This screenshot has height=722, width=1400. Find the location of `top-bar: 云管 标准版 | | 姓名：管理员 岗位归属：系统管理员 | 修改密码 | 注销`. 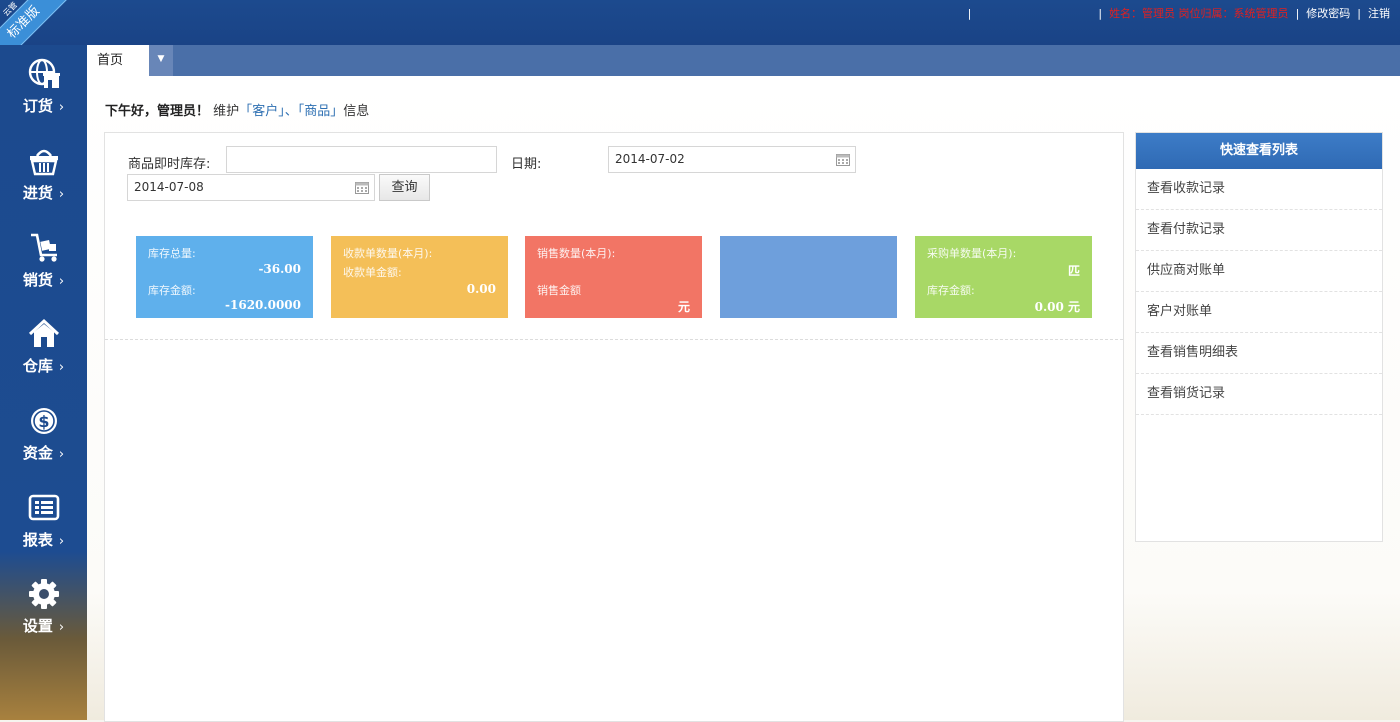

top-bar: 云管 标准版 | | 姓名：管理员 岗位归属：系统管理员 | 修改密码 | 注销 is located at coordinates (700, 33).